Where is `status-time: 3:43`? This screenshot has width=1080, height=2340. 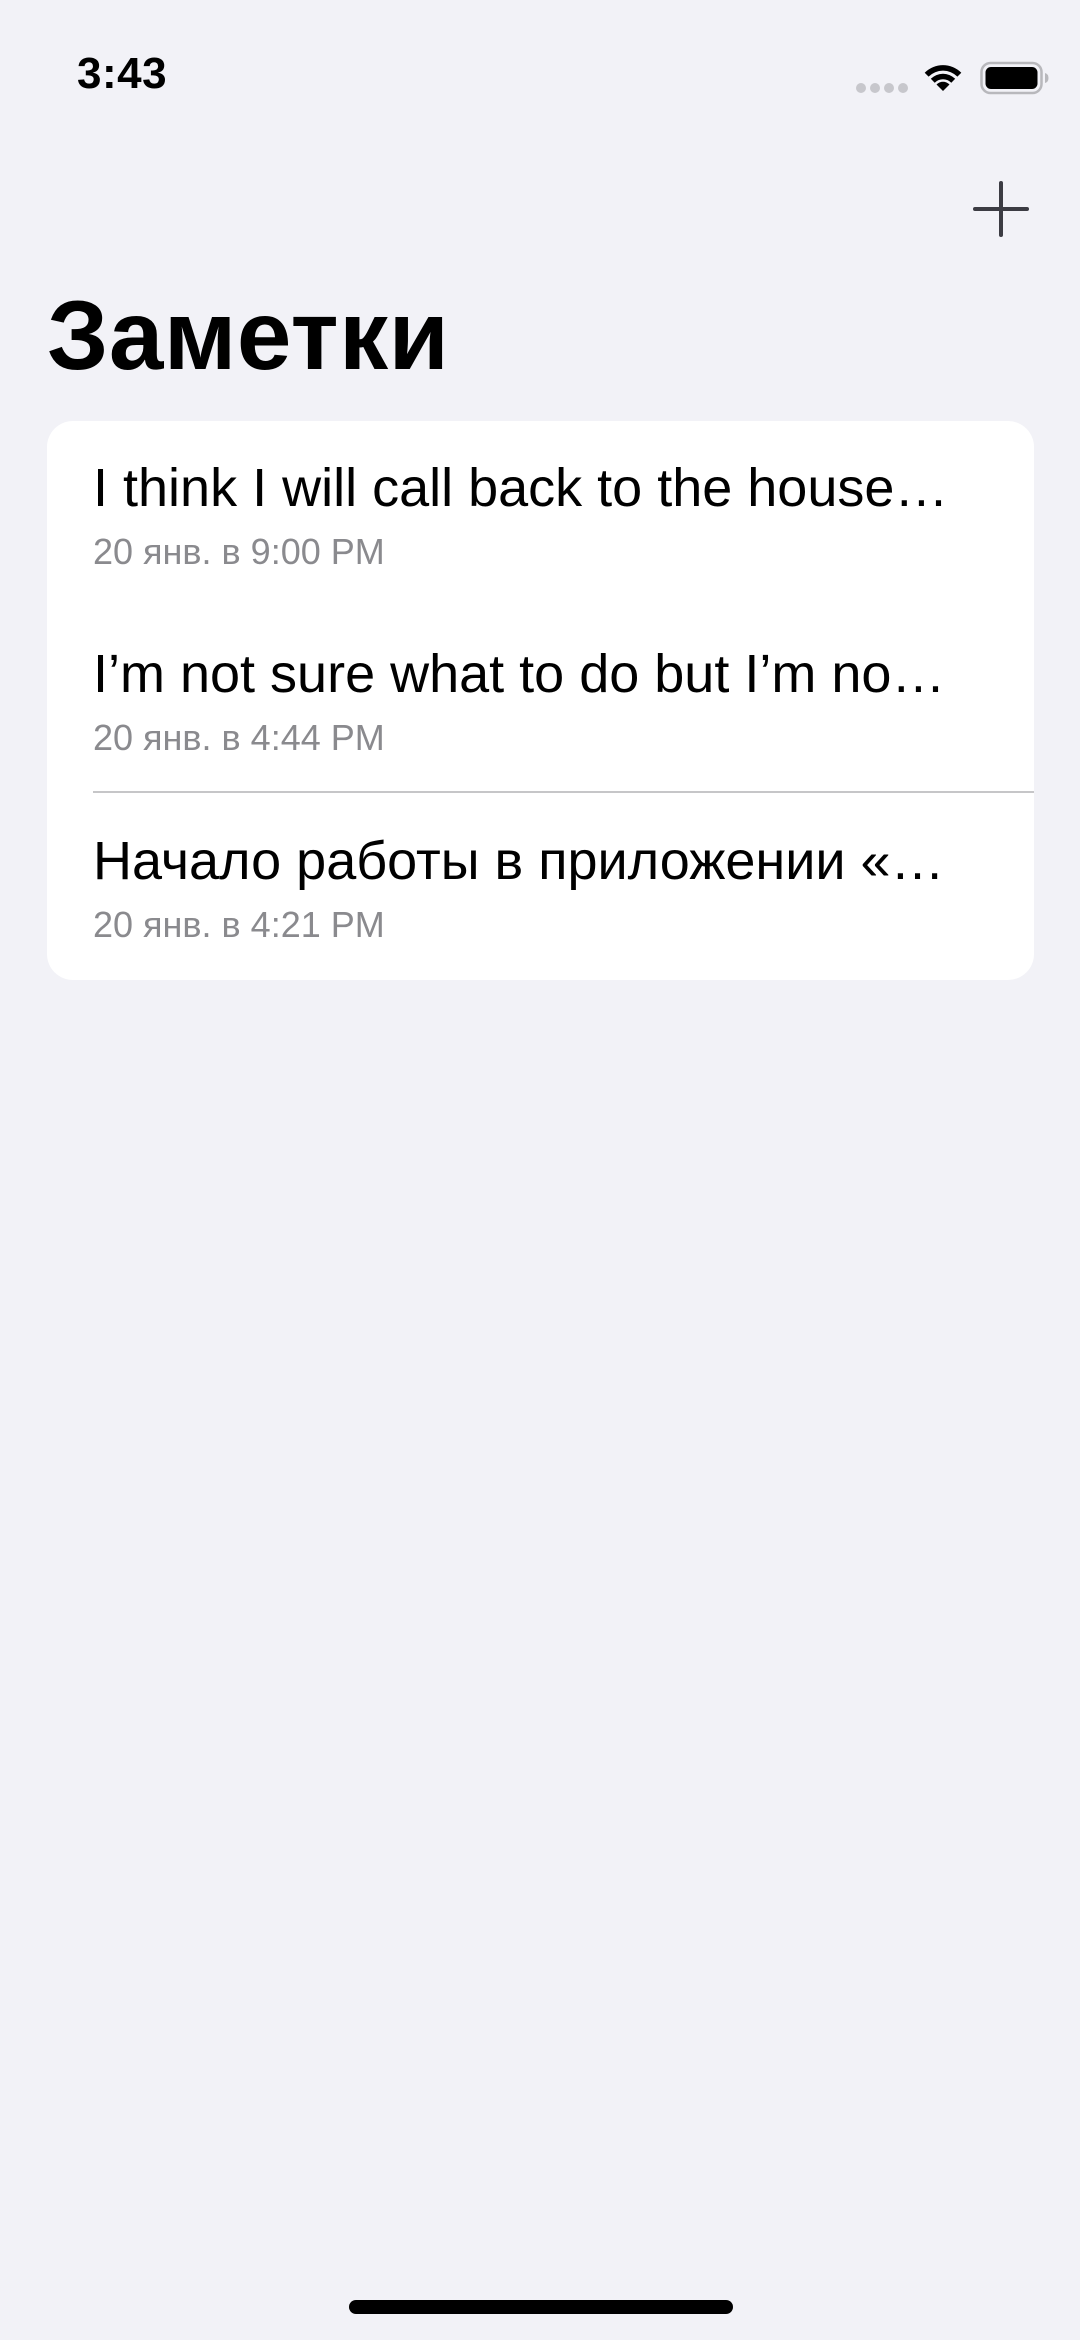 status-time: 3:43 is located at coordinates (122, 73).